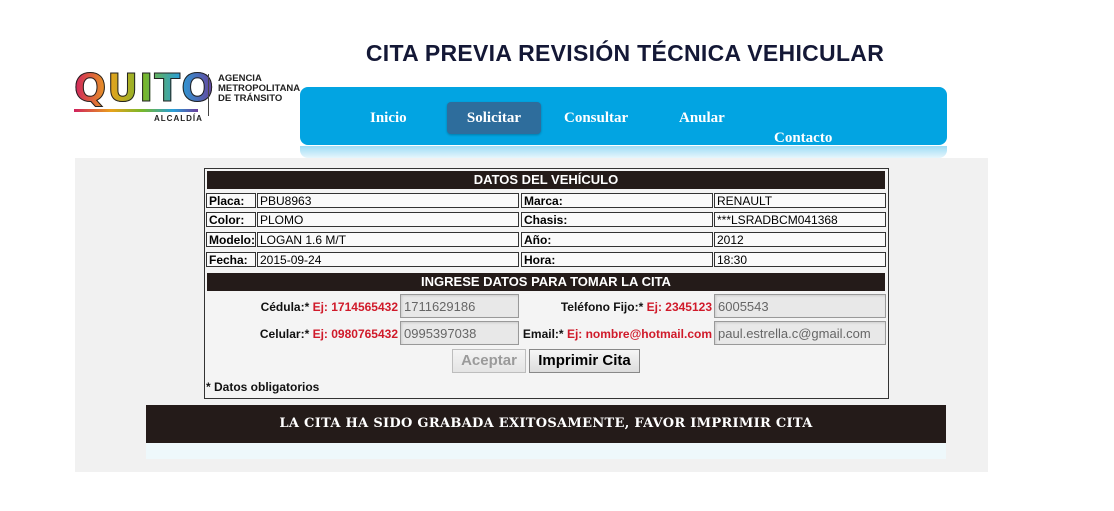  I want to click on logo-divider, so click(208, 95).